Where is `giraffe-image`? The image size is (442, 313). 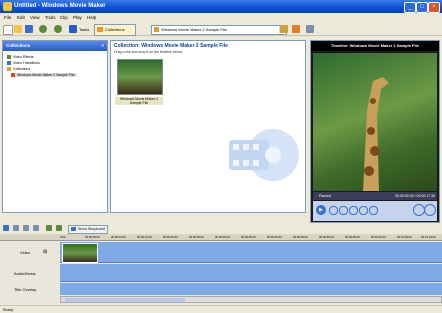 giraffe-image is located at coordinates (376, 134).